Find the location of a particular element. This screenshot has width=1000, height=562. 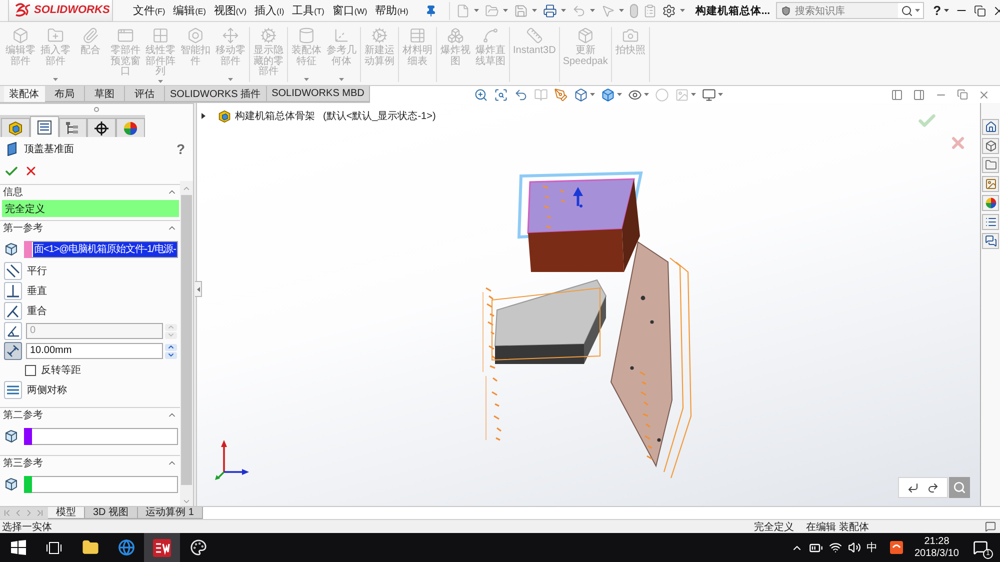

print-icon is located at coordinates (550, 11).